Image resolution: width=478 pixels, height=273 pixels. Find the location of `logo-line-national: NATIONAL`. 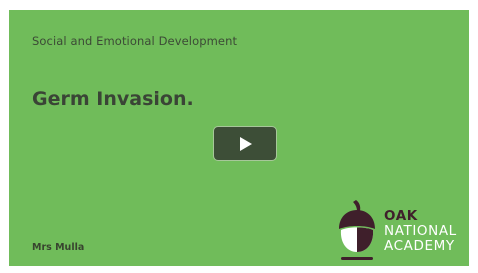

logo-line-national: NATIONAL is located at coordinates (420, 231).